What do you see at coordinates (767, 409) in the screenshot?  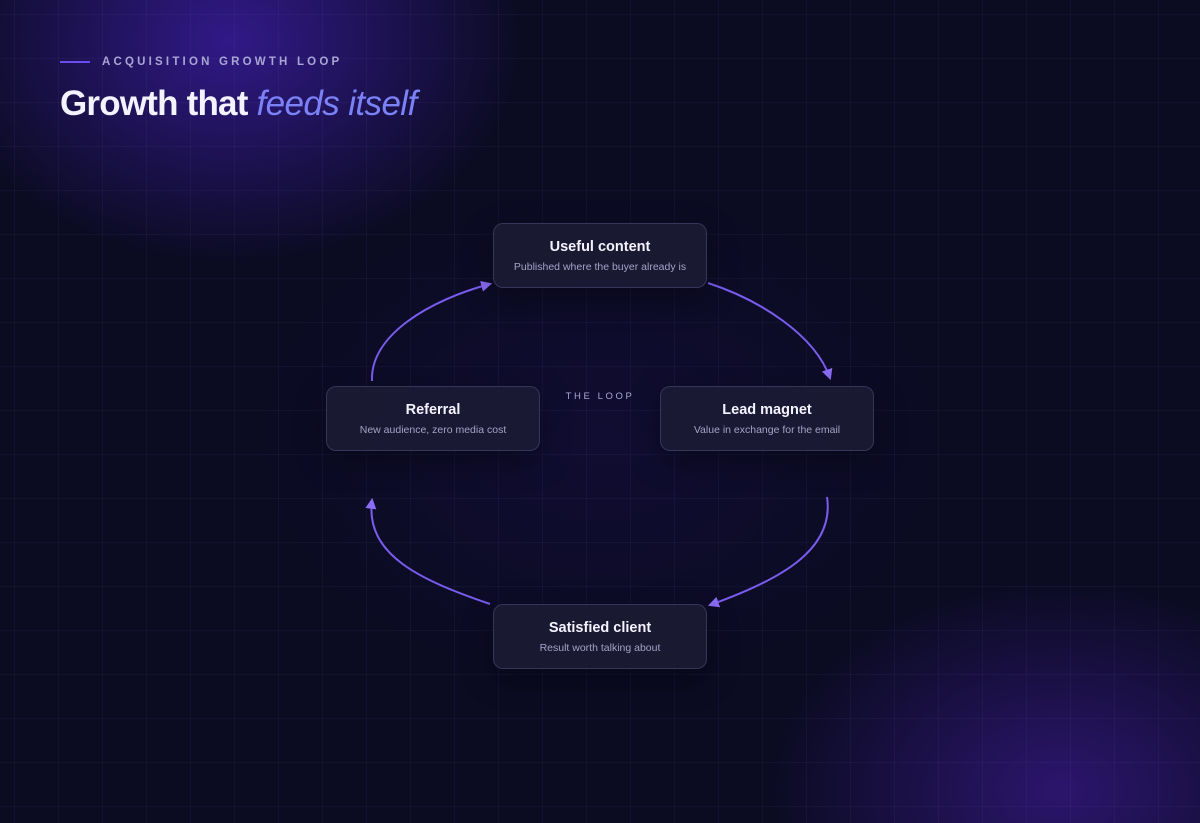 I see `node-title: Lead magnet` at bounding box center [767, 409].